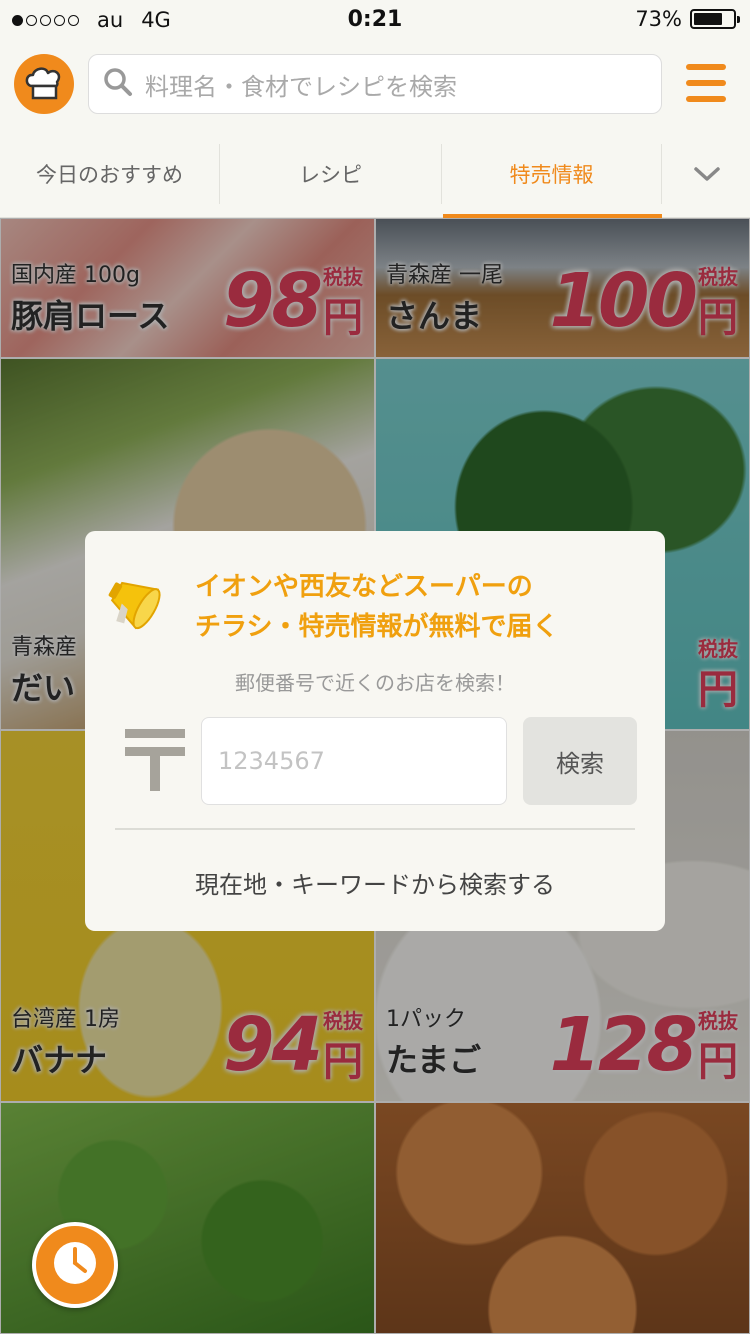 The height and width of the screenshot is (1334, 750). I want to click on tab-recipe: レシピ, so click(331, 174).